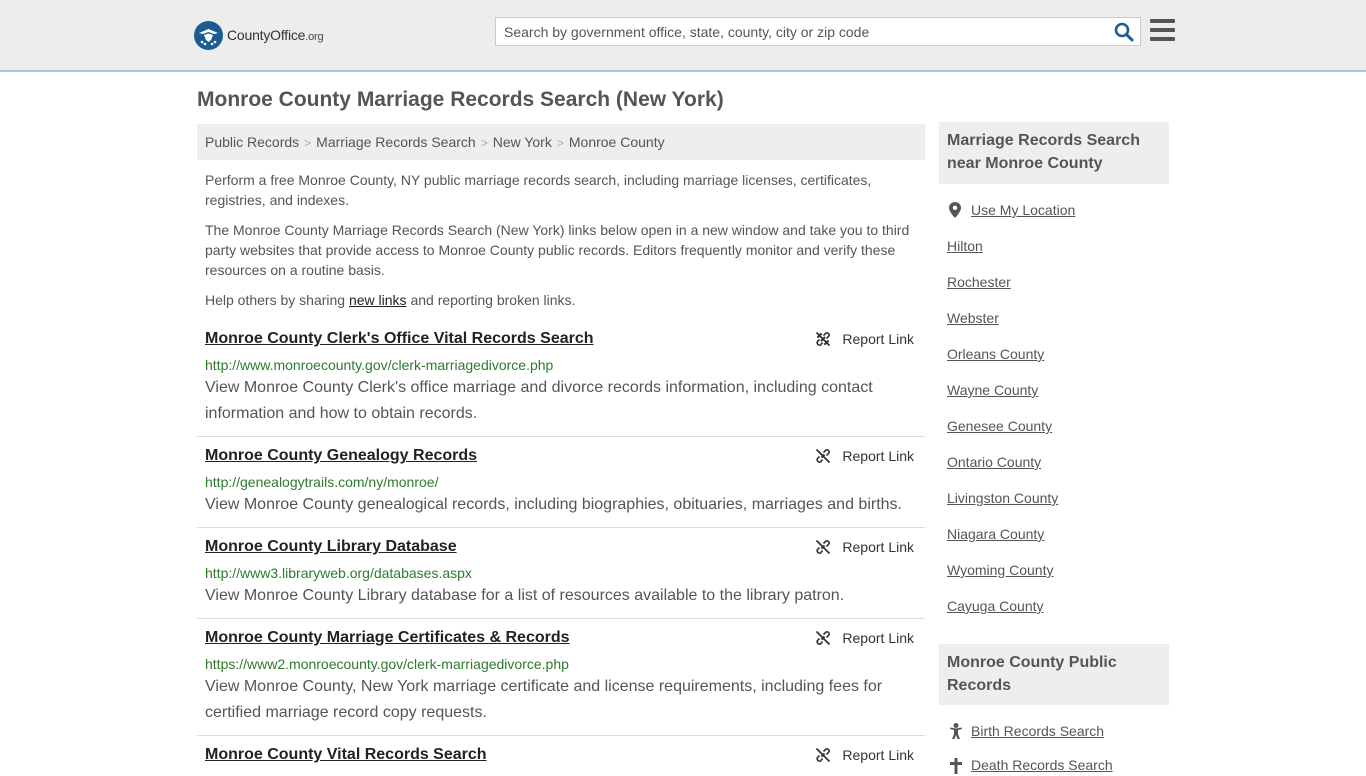  I want to click on breadcrumb-new-york: New York, so click(522, 142).